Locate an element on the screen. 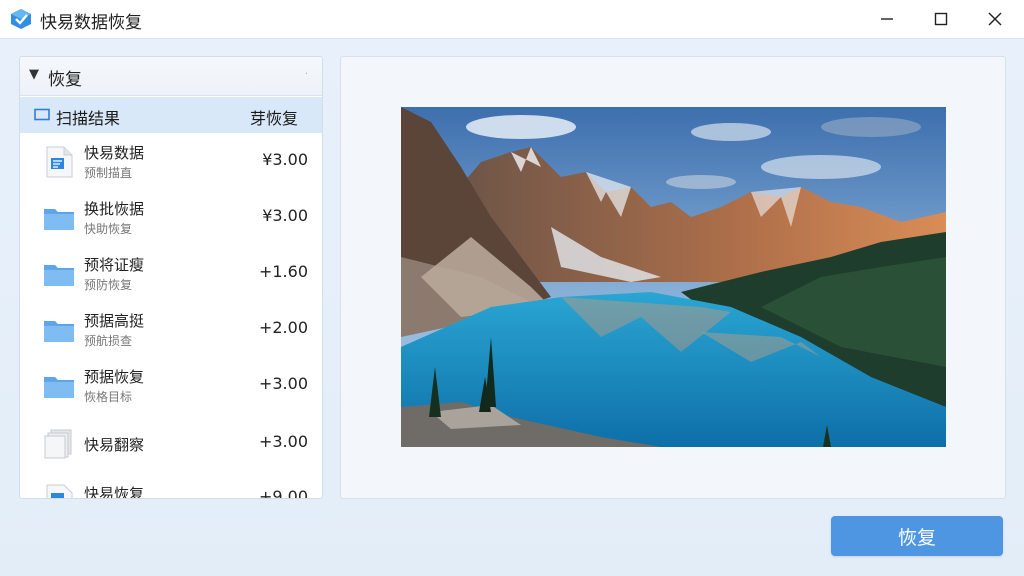 The height and width of the screenshot is (576, 1024). folder-outline-icon is located at coordinates (42, 114).